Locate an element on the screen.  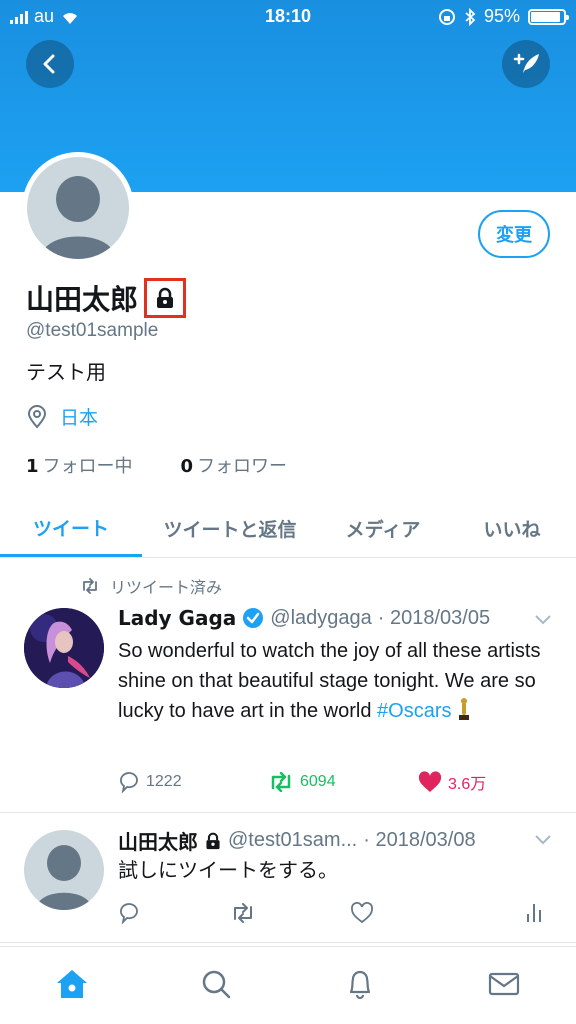
compose-icon is located at coordinates (526, 63).